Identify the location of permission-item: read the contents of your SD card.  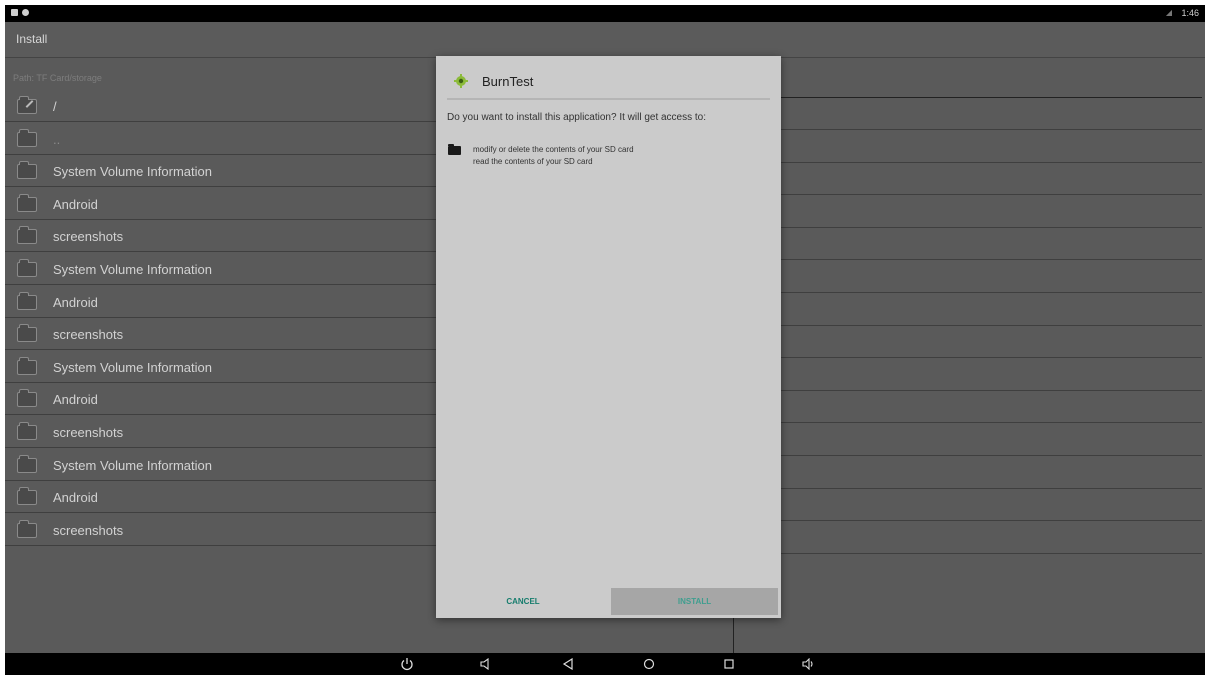
(533, 161).